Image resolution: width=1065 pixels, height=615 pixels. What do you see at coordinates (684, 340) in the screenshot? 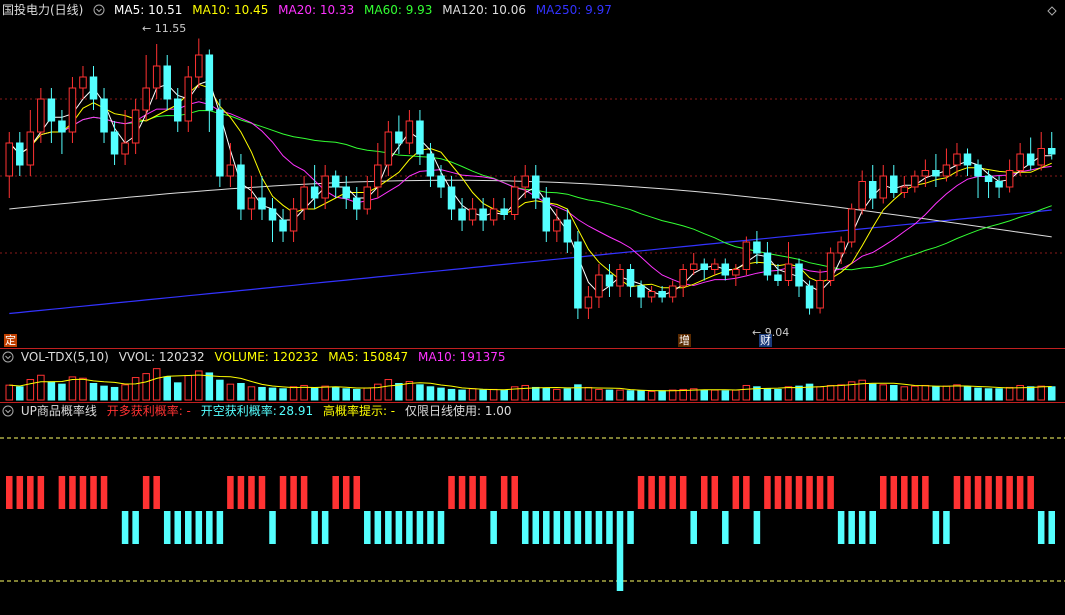
I see `tag-zeng: 增` at bounding box center [684, 340].